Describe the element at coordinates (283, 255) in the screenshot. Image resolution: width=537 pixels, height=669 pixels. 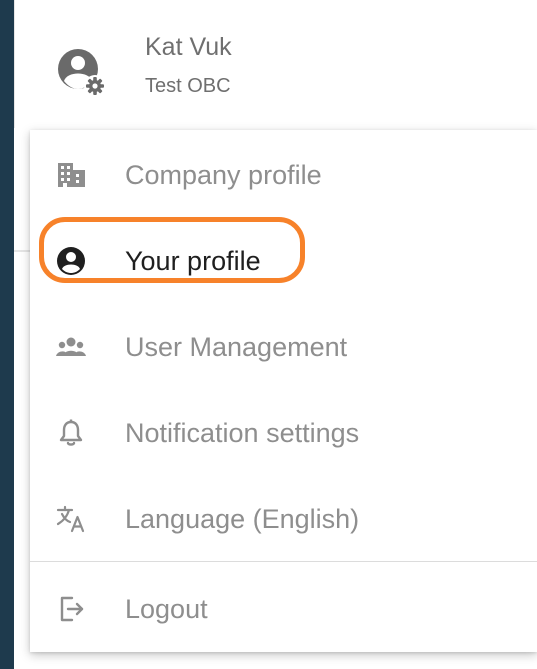
I see `menu-item-your-profile: Your profile` at that location.